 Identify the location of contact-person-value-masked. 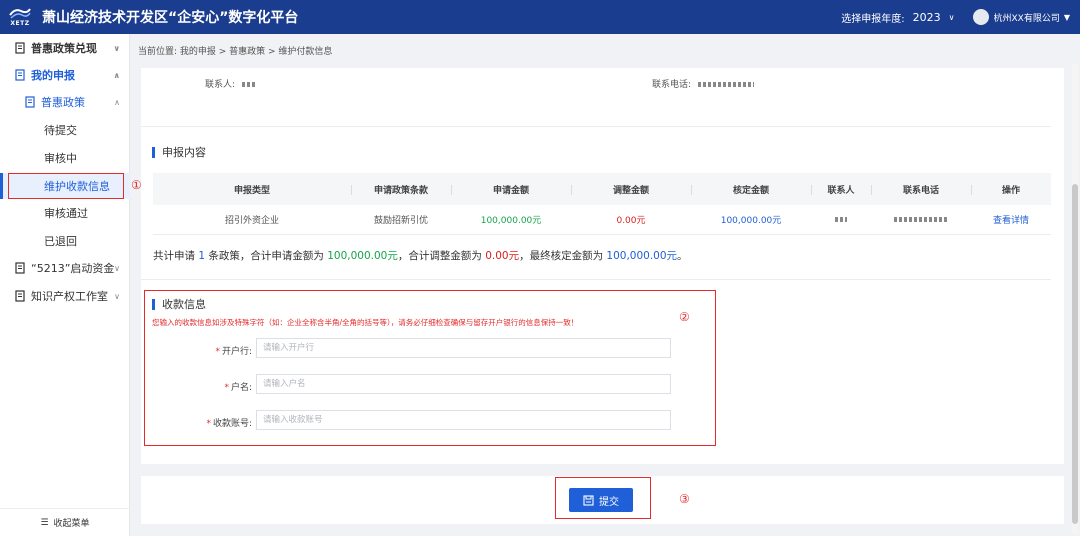
(248, 84).